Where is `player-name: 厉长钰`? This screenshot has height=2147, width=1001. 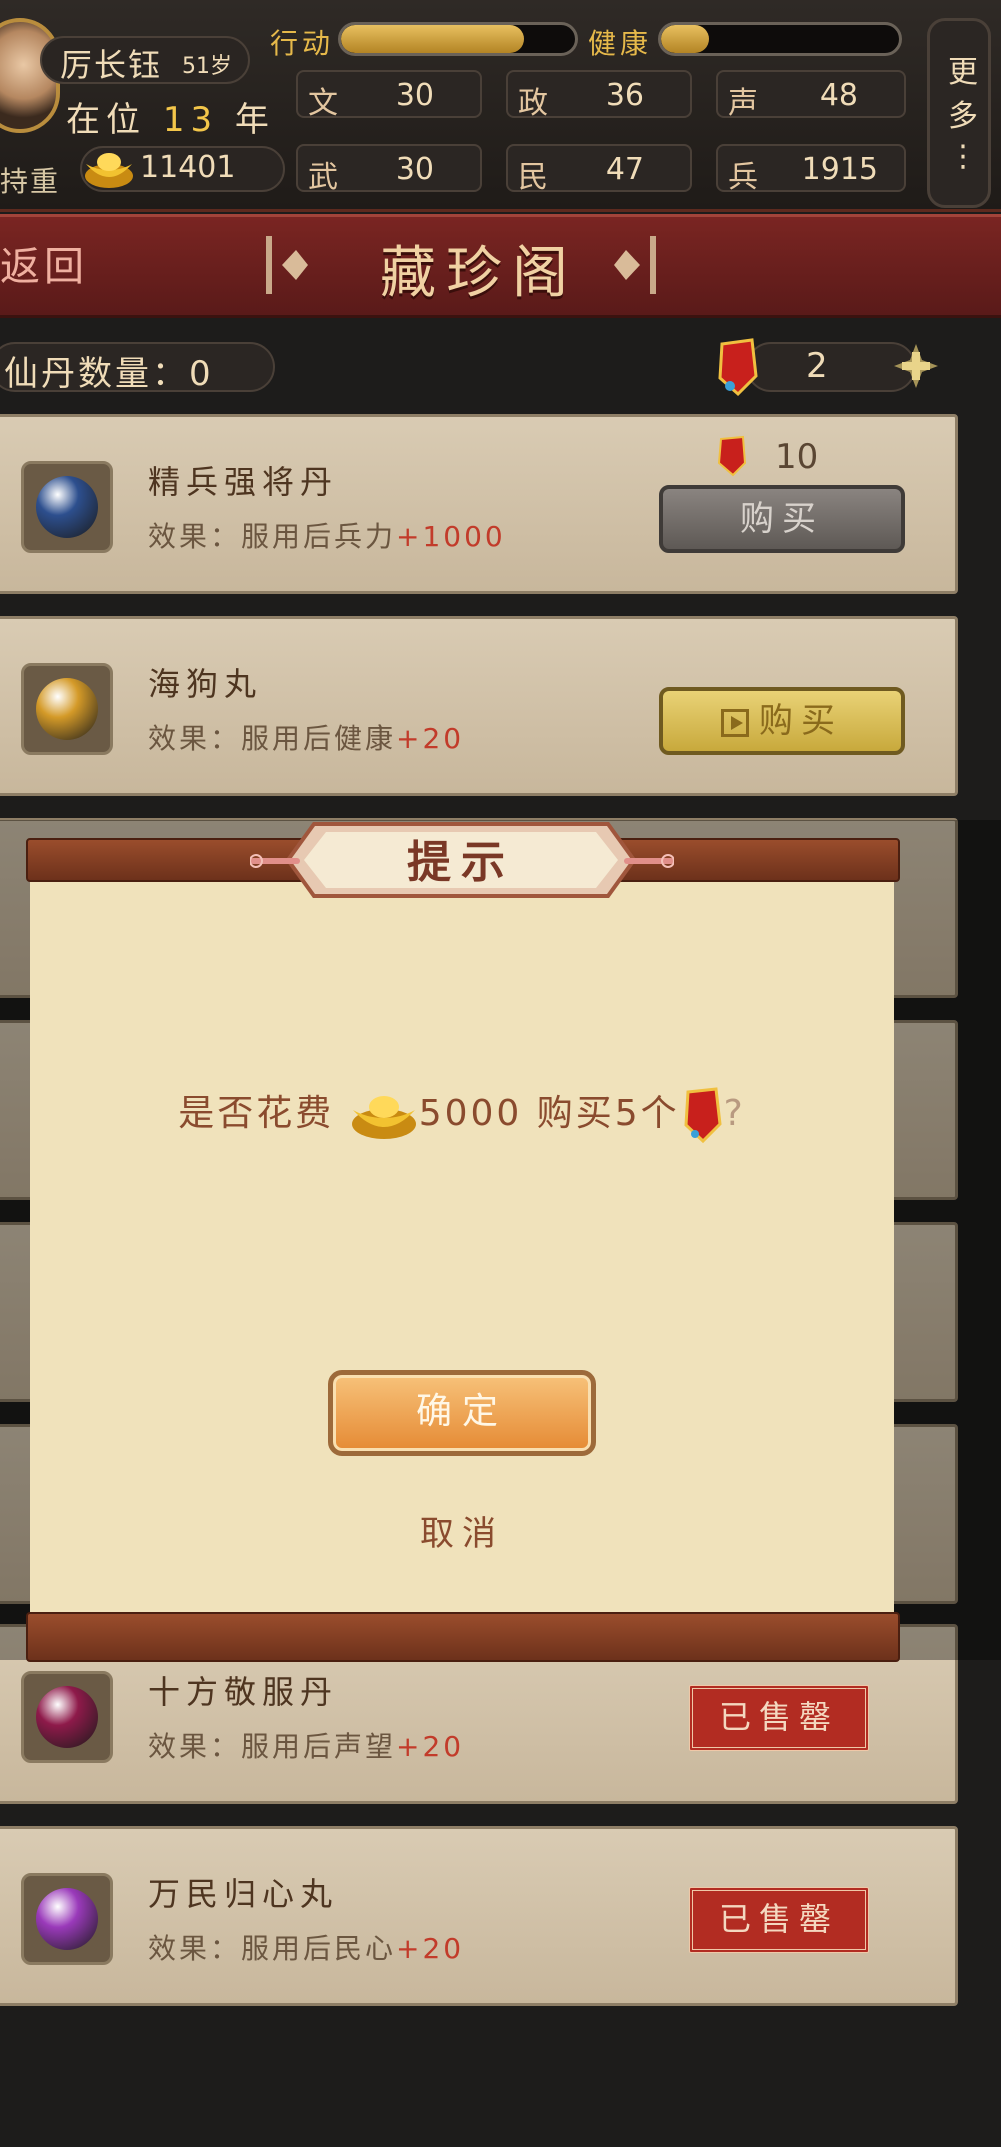
player-name: 厉长钰 is located at coordinates (111, 65).